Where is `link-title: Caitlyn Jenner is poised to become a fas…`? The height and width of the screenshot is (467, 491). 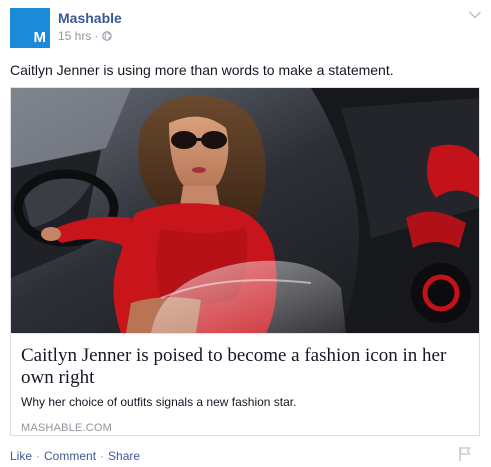
link-title: Caitlyn Jenner is poised to become a fas… is located at coordinates (244, 367).